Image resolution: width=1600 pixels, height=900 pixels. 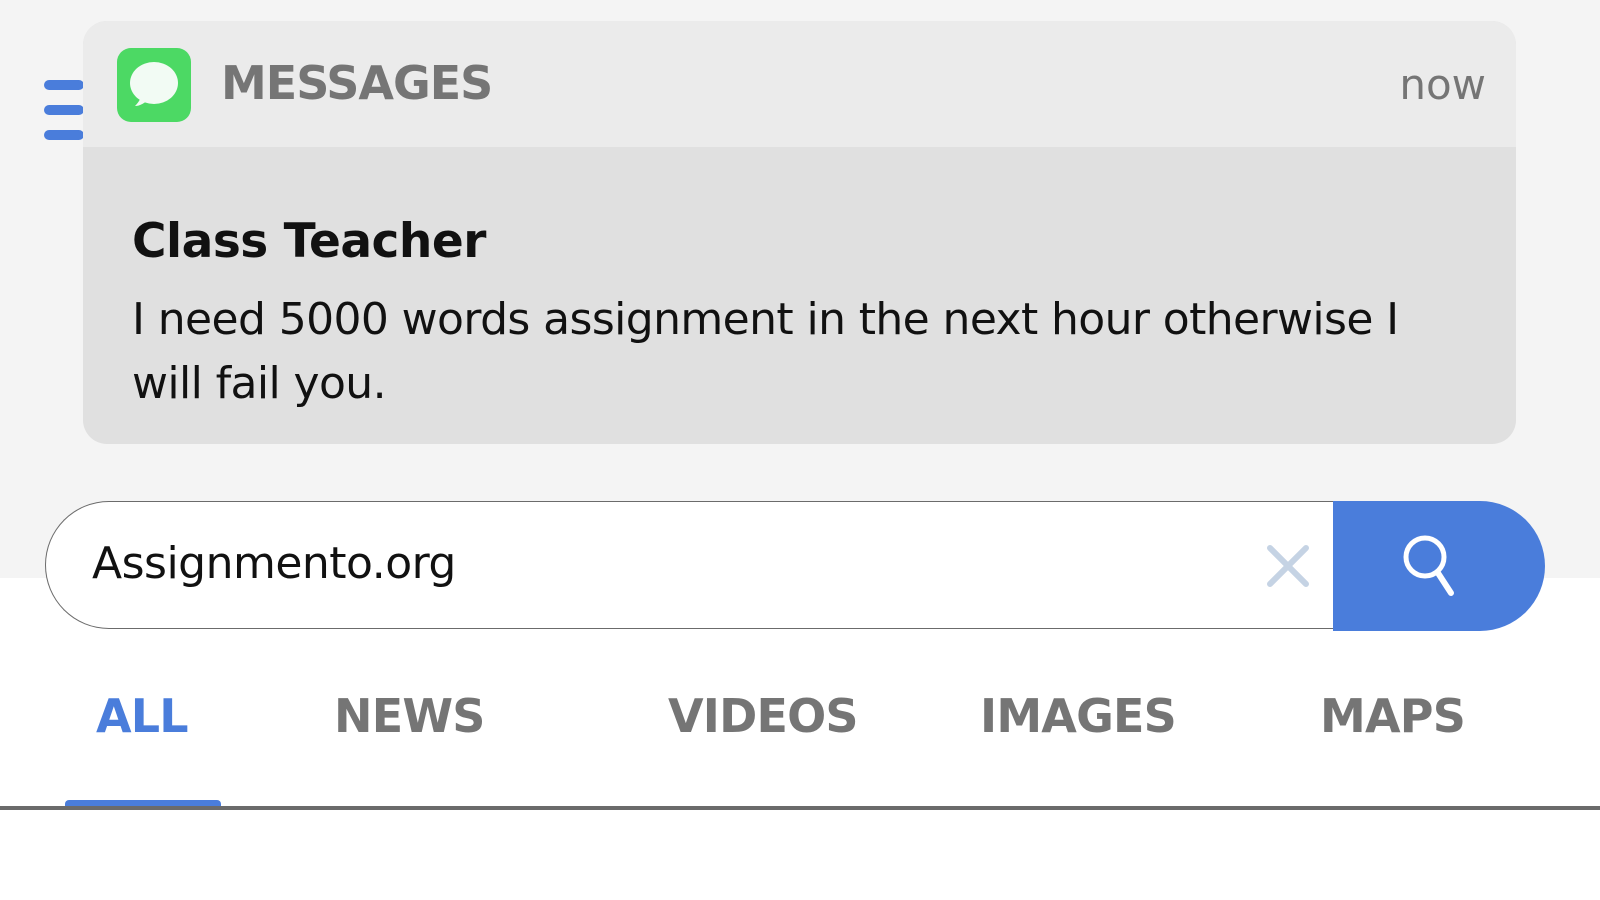 What do you see at coordinates (1428, 565) in the screenshot?
I see `search-icon` at bounding box center [1428, 565].